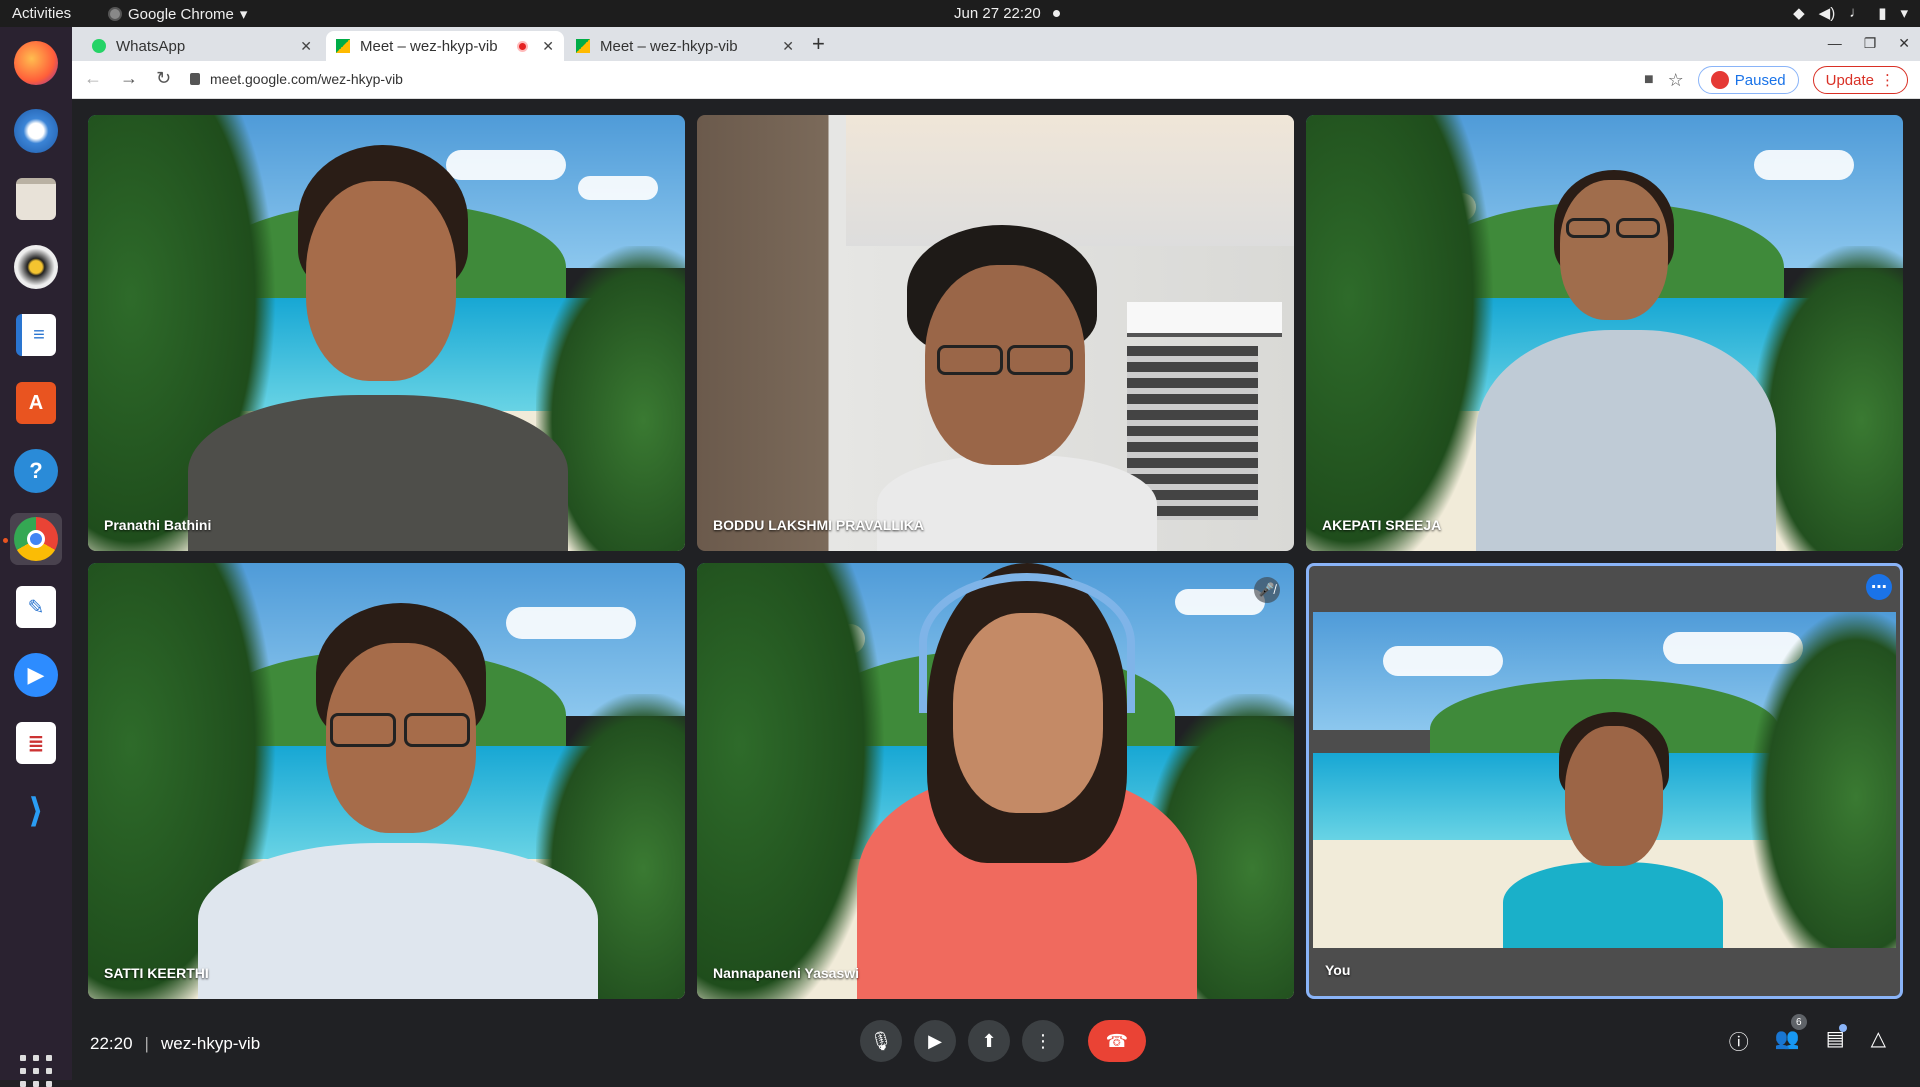 The height and width of the screenshot is (1087, 1920). I want to click on window-controls: — ❐ ✕, so click(1869, 43).